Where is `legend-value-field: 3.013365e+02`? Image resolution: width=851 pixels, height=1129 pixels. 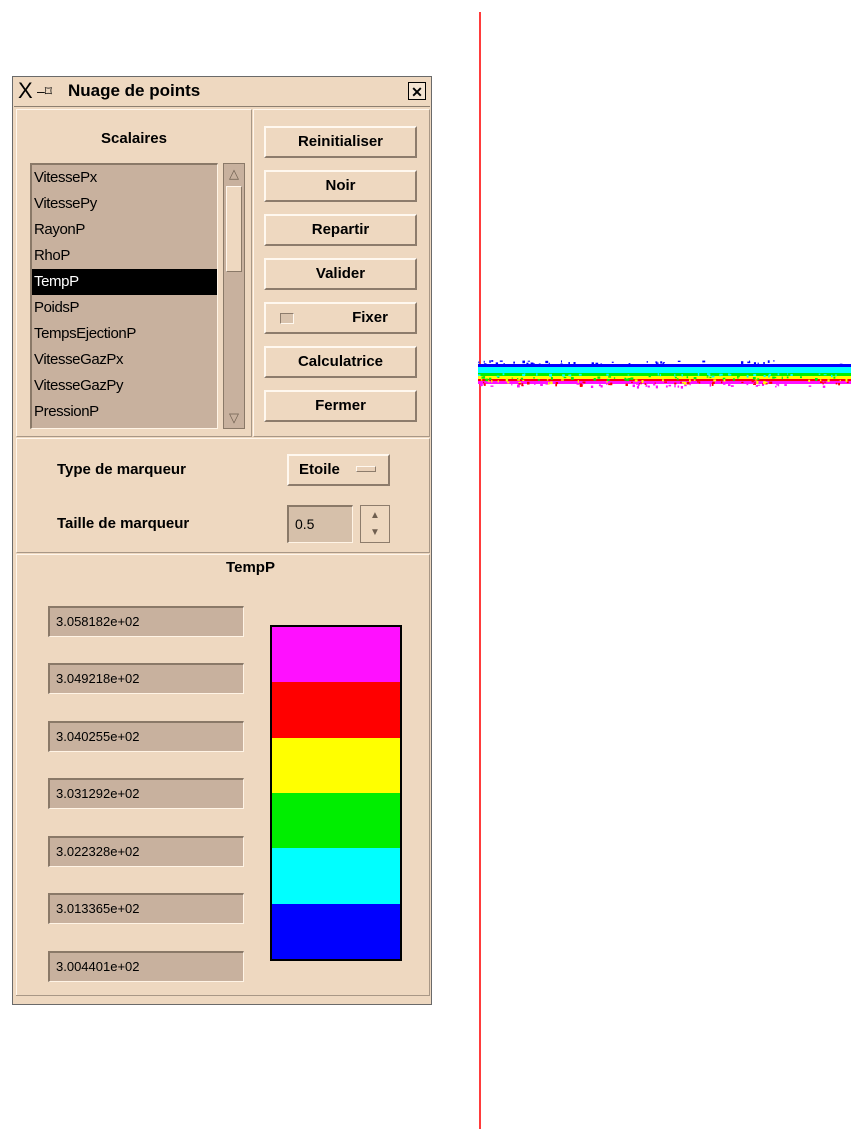
legend-value-field: 3.013365e+02 is located at coordinates (146, 908).